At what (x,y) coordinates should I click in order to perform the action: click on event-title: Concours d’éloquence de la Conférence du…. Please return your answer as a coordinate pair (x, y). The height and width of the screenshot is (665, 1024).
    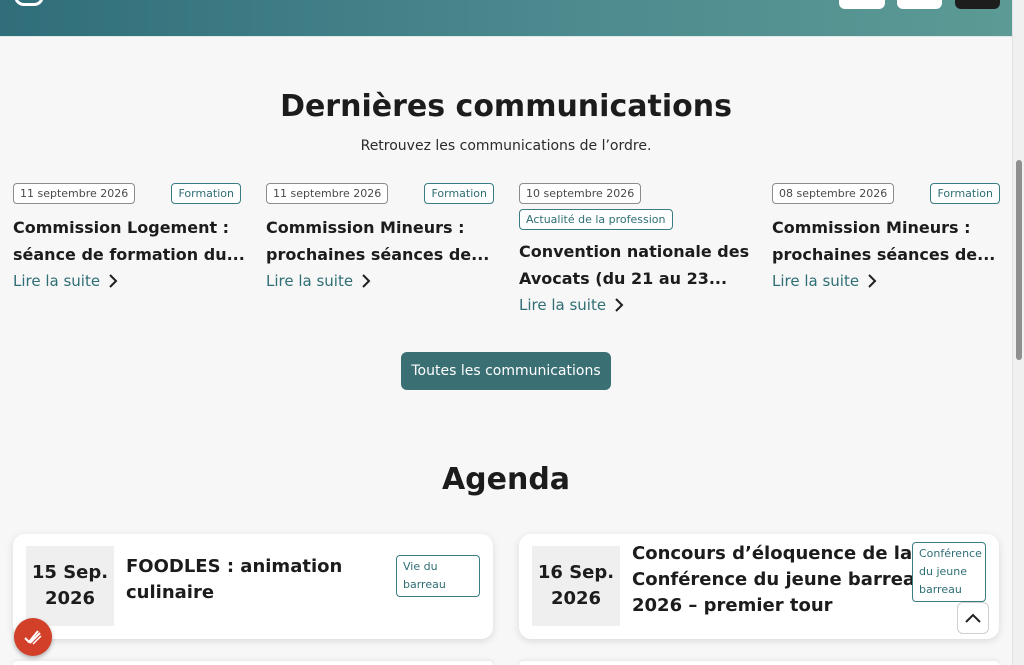
    Looking at the image, I should click on (780, 580).